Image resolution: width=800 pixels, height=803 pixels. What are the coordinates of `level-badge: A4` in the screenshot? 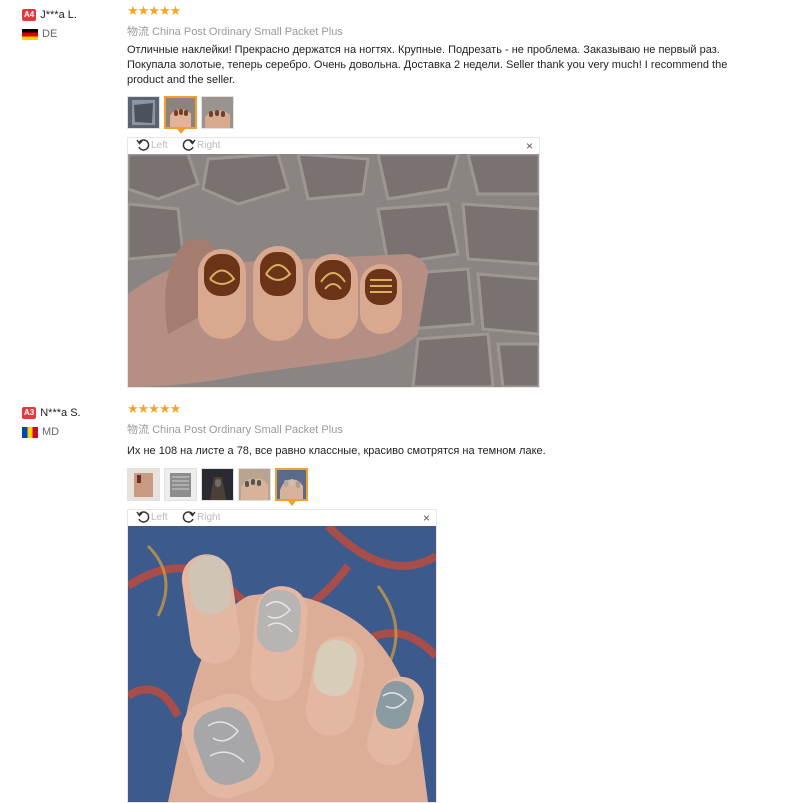 It's located at (29, 14).